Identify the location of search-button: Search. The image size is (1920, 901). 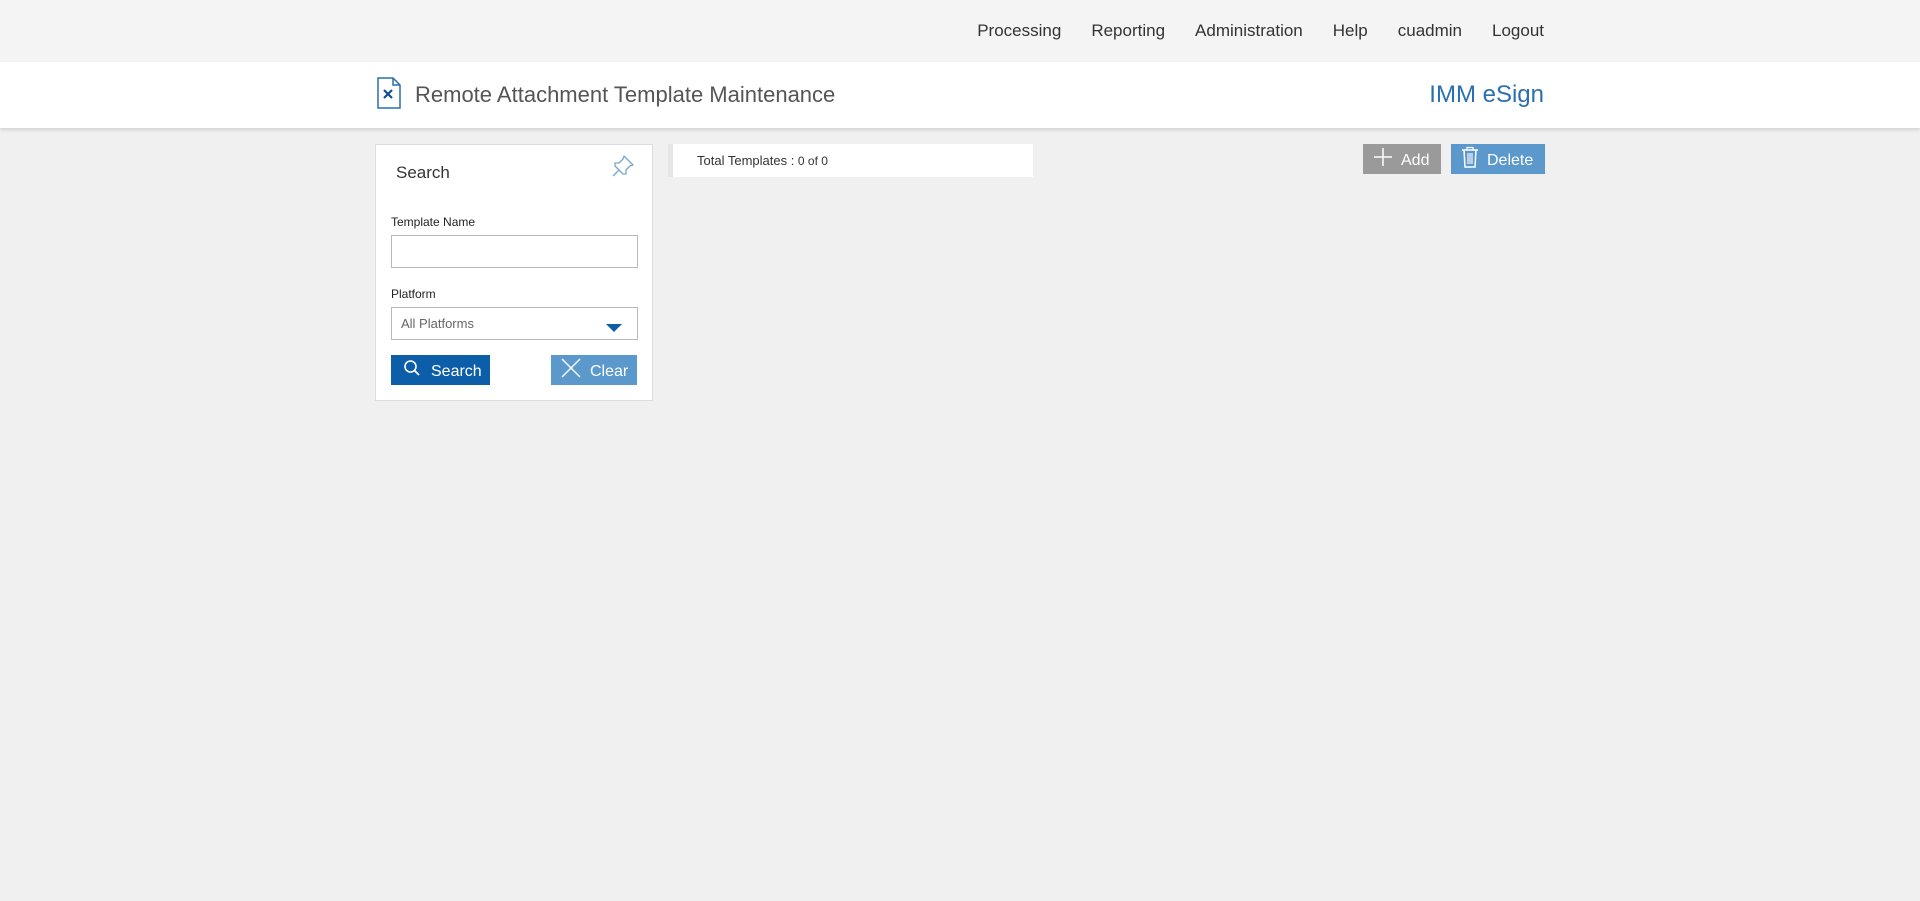
(440, 370).